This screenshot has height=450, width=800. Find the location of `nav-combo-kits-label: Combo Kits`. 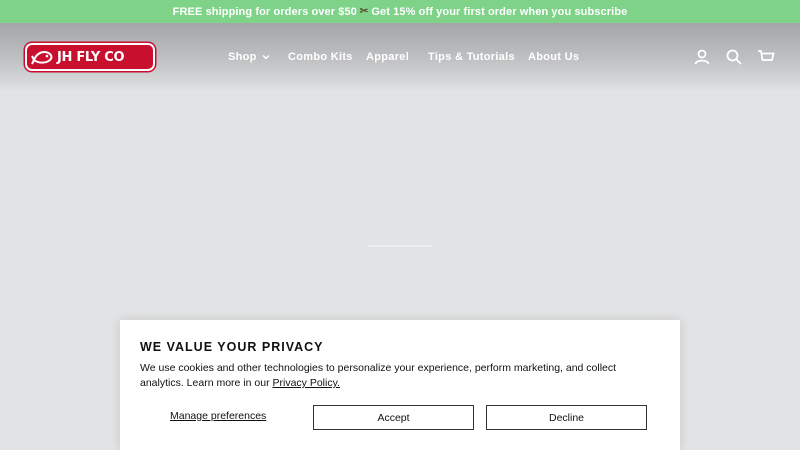

nav-combo-kits-label: Combo Kits is located at coordinates (320, 57).